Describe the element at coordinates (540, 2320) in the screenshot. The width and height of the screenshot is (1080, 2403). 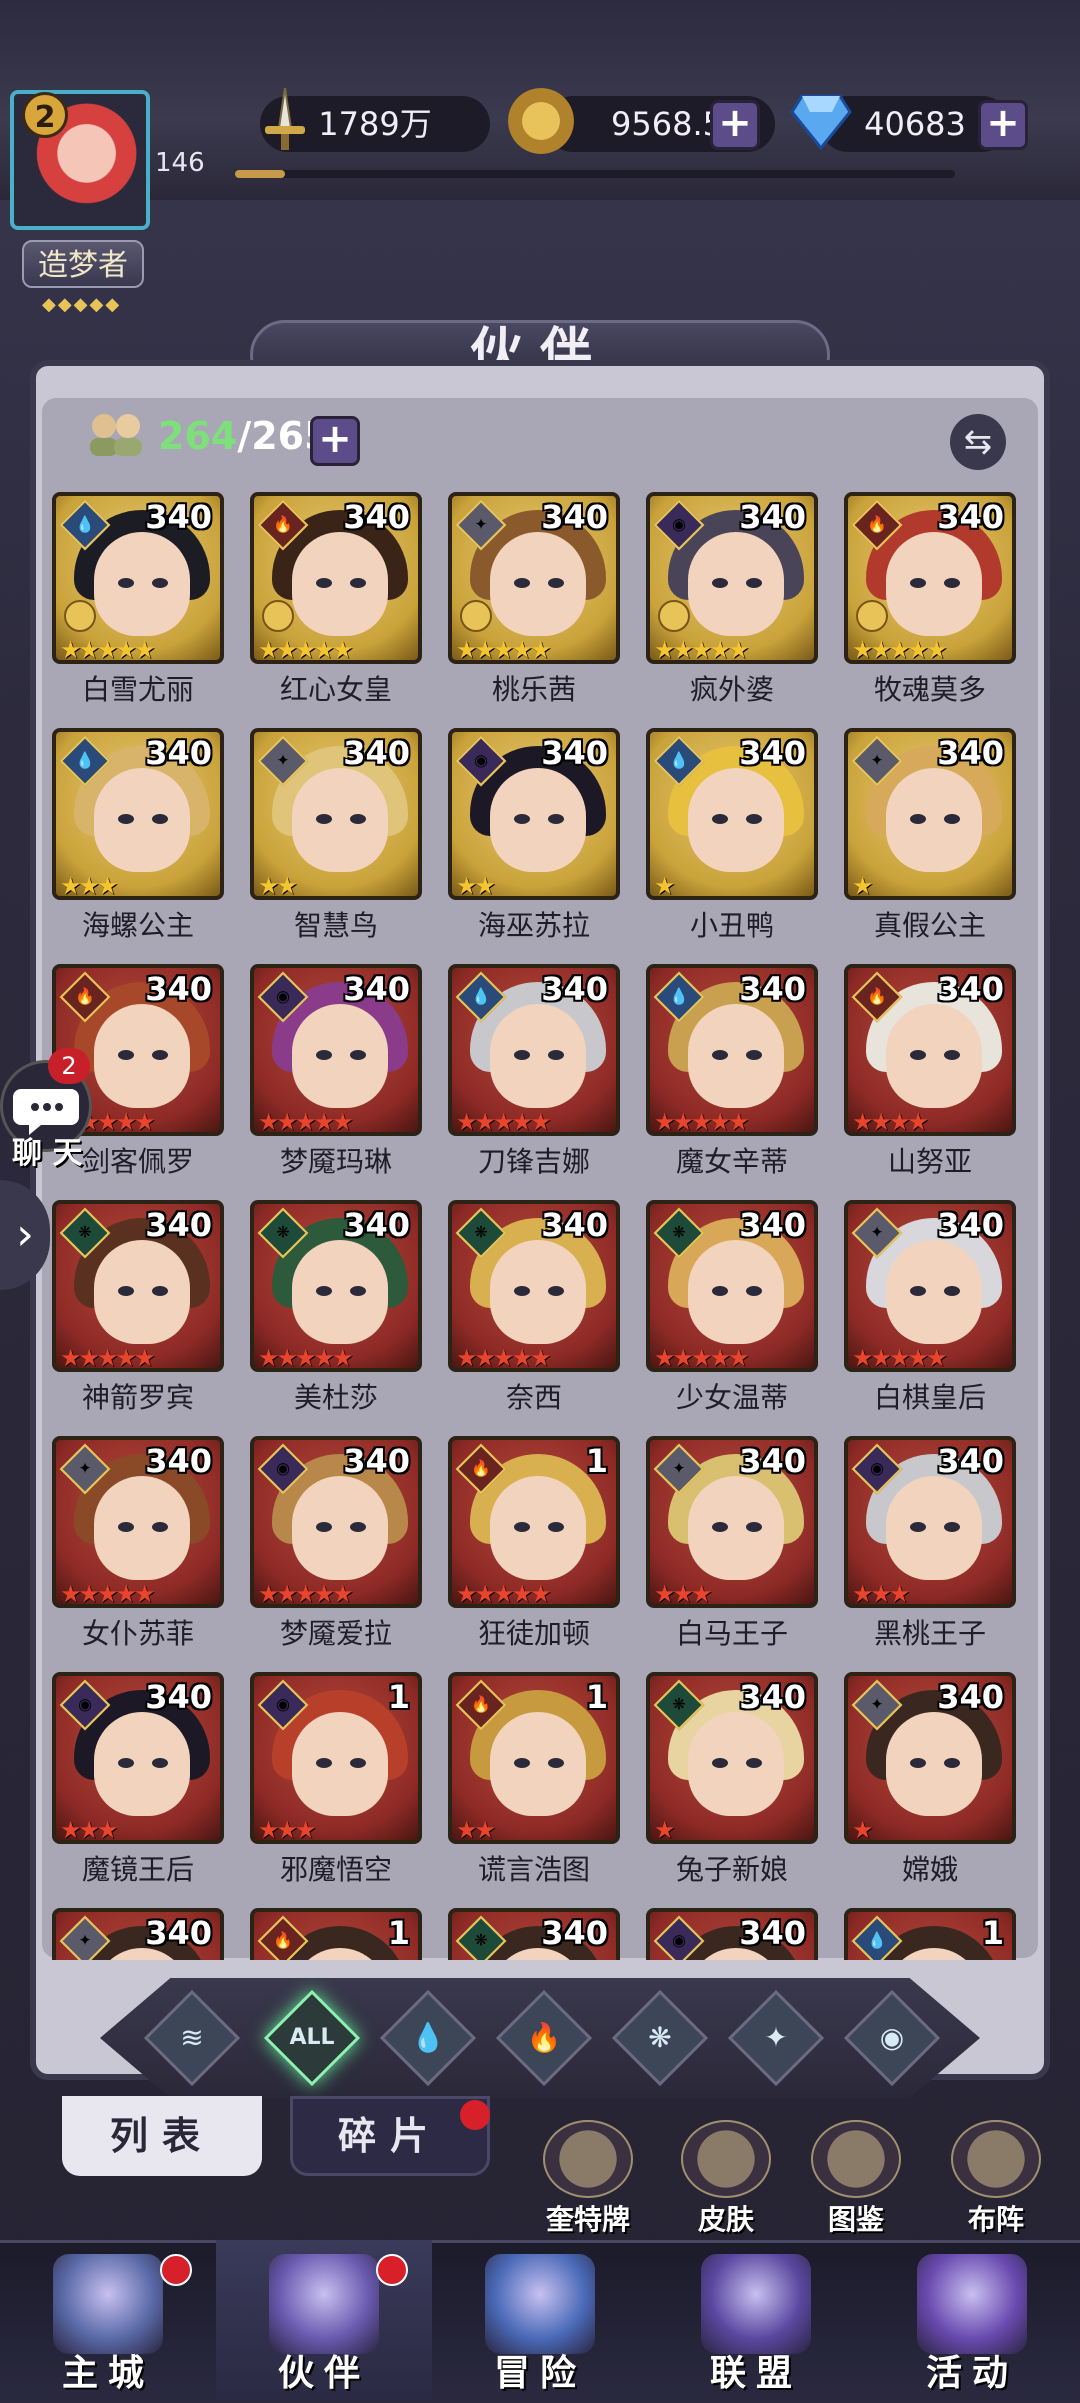
I see `nav-adventure: 冒险` at that location.